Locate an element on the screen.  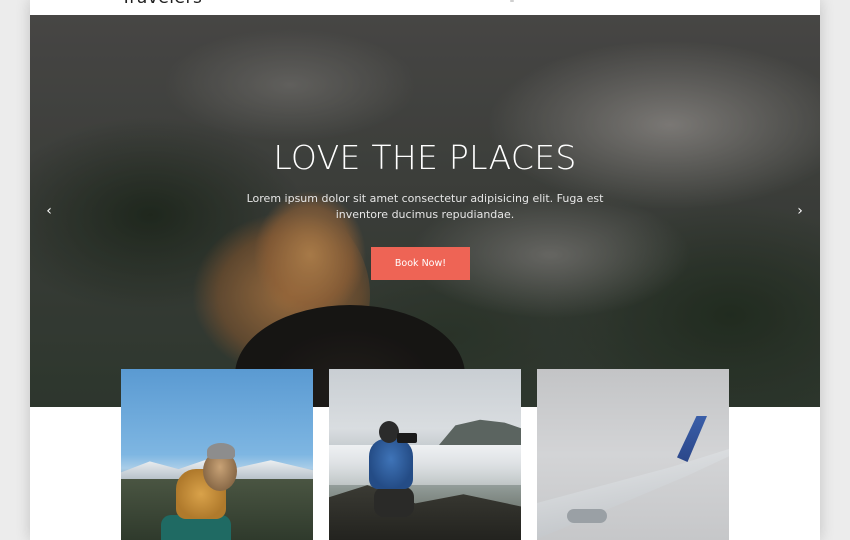
photographer-legs is located at coordinates (394, 502).